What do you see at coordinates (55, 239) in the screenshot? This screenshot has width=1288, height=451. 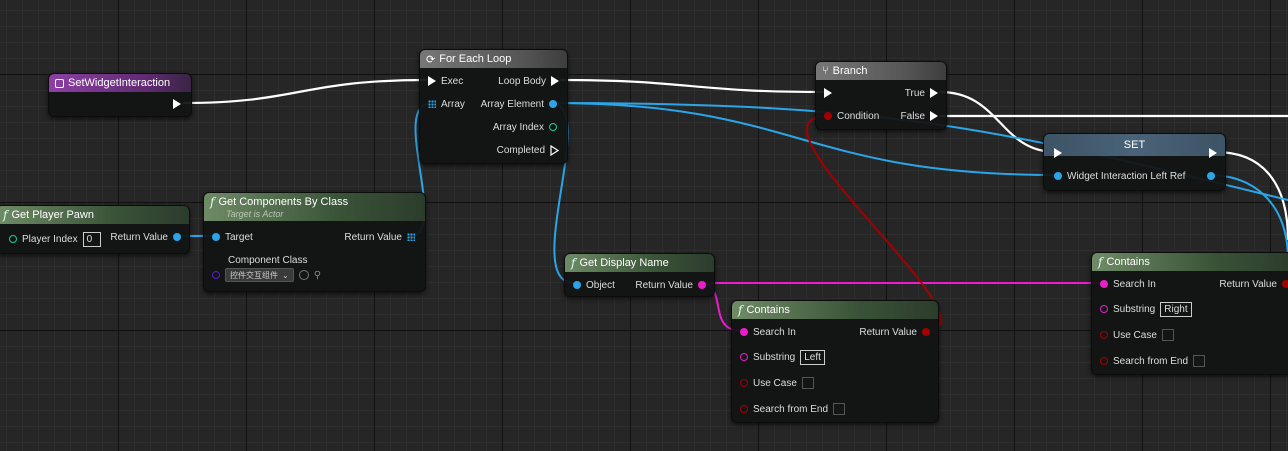 I see `player-index-pin: Player Index 0` at bounding box center [55, 239].